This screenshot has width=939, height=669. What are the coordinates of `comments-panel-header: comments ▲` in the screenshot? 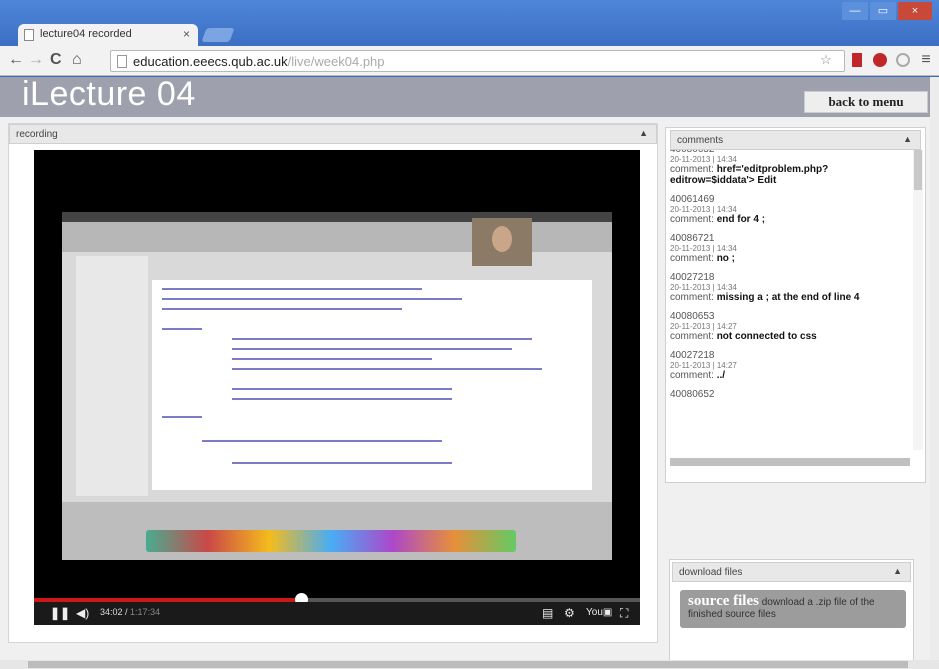 It's located at (795, 140).